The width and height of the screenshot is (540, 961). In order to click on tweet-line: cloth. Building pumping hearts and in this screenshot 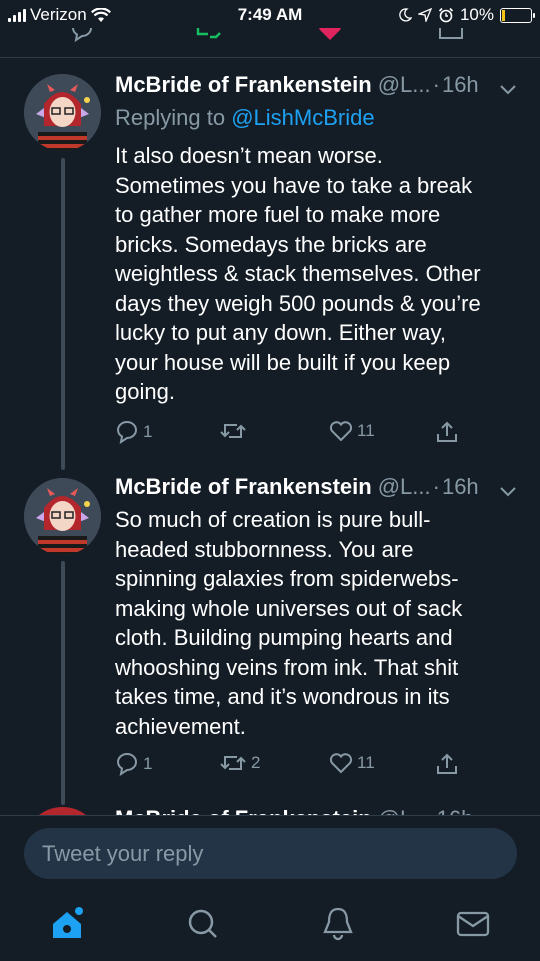, I will do `click(284, 637)`.